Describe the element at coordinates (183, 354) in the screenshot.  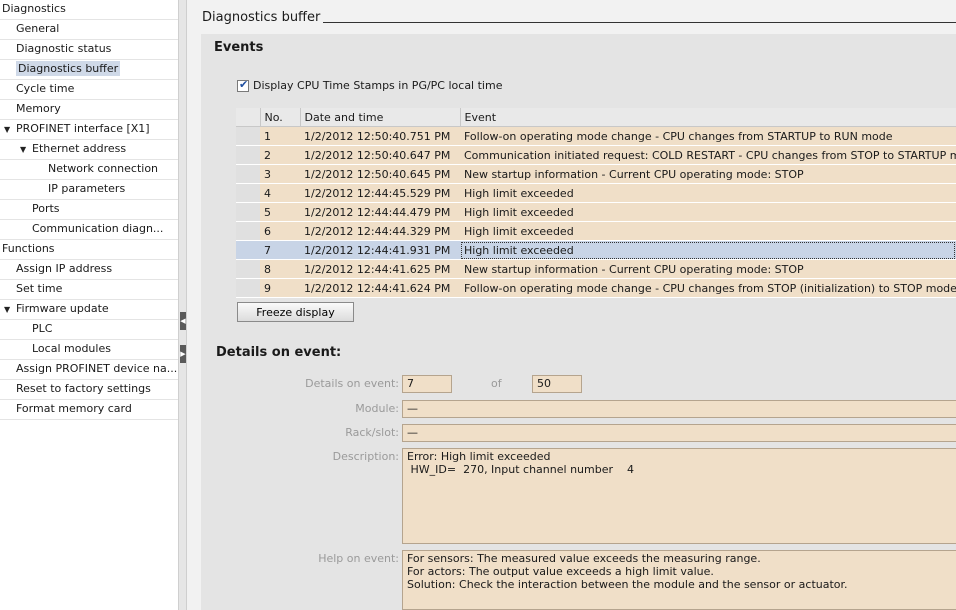
I see `expand-right-arrow-icon: ▶` at that location.